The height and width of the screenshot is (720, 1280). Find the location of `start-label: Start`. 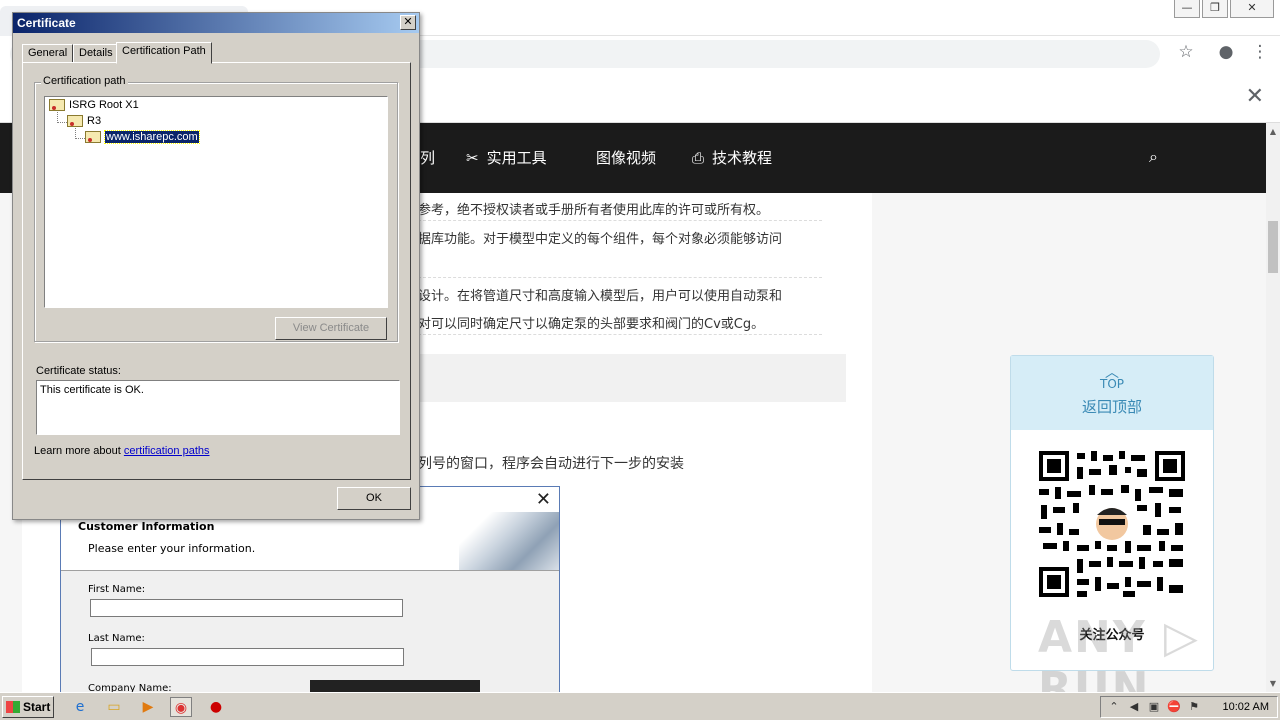

start-label: Start is located at coordinates (37, 707).